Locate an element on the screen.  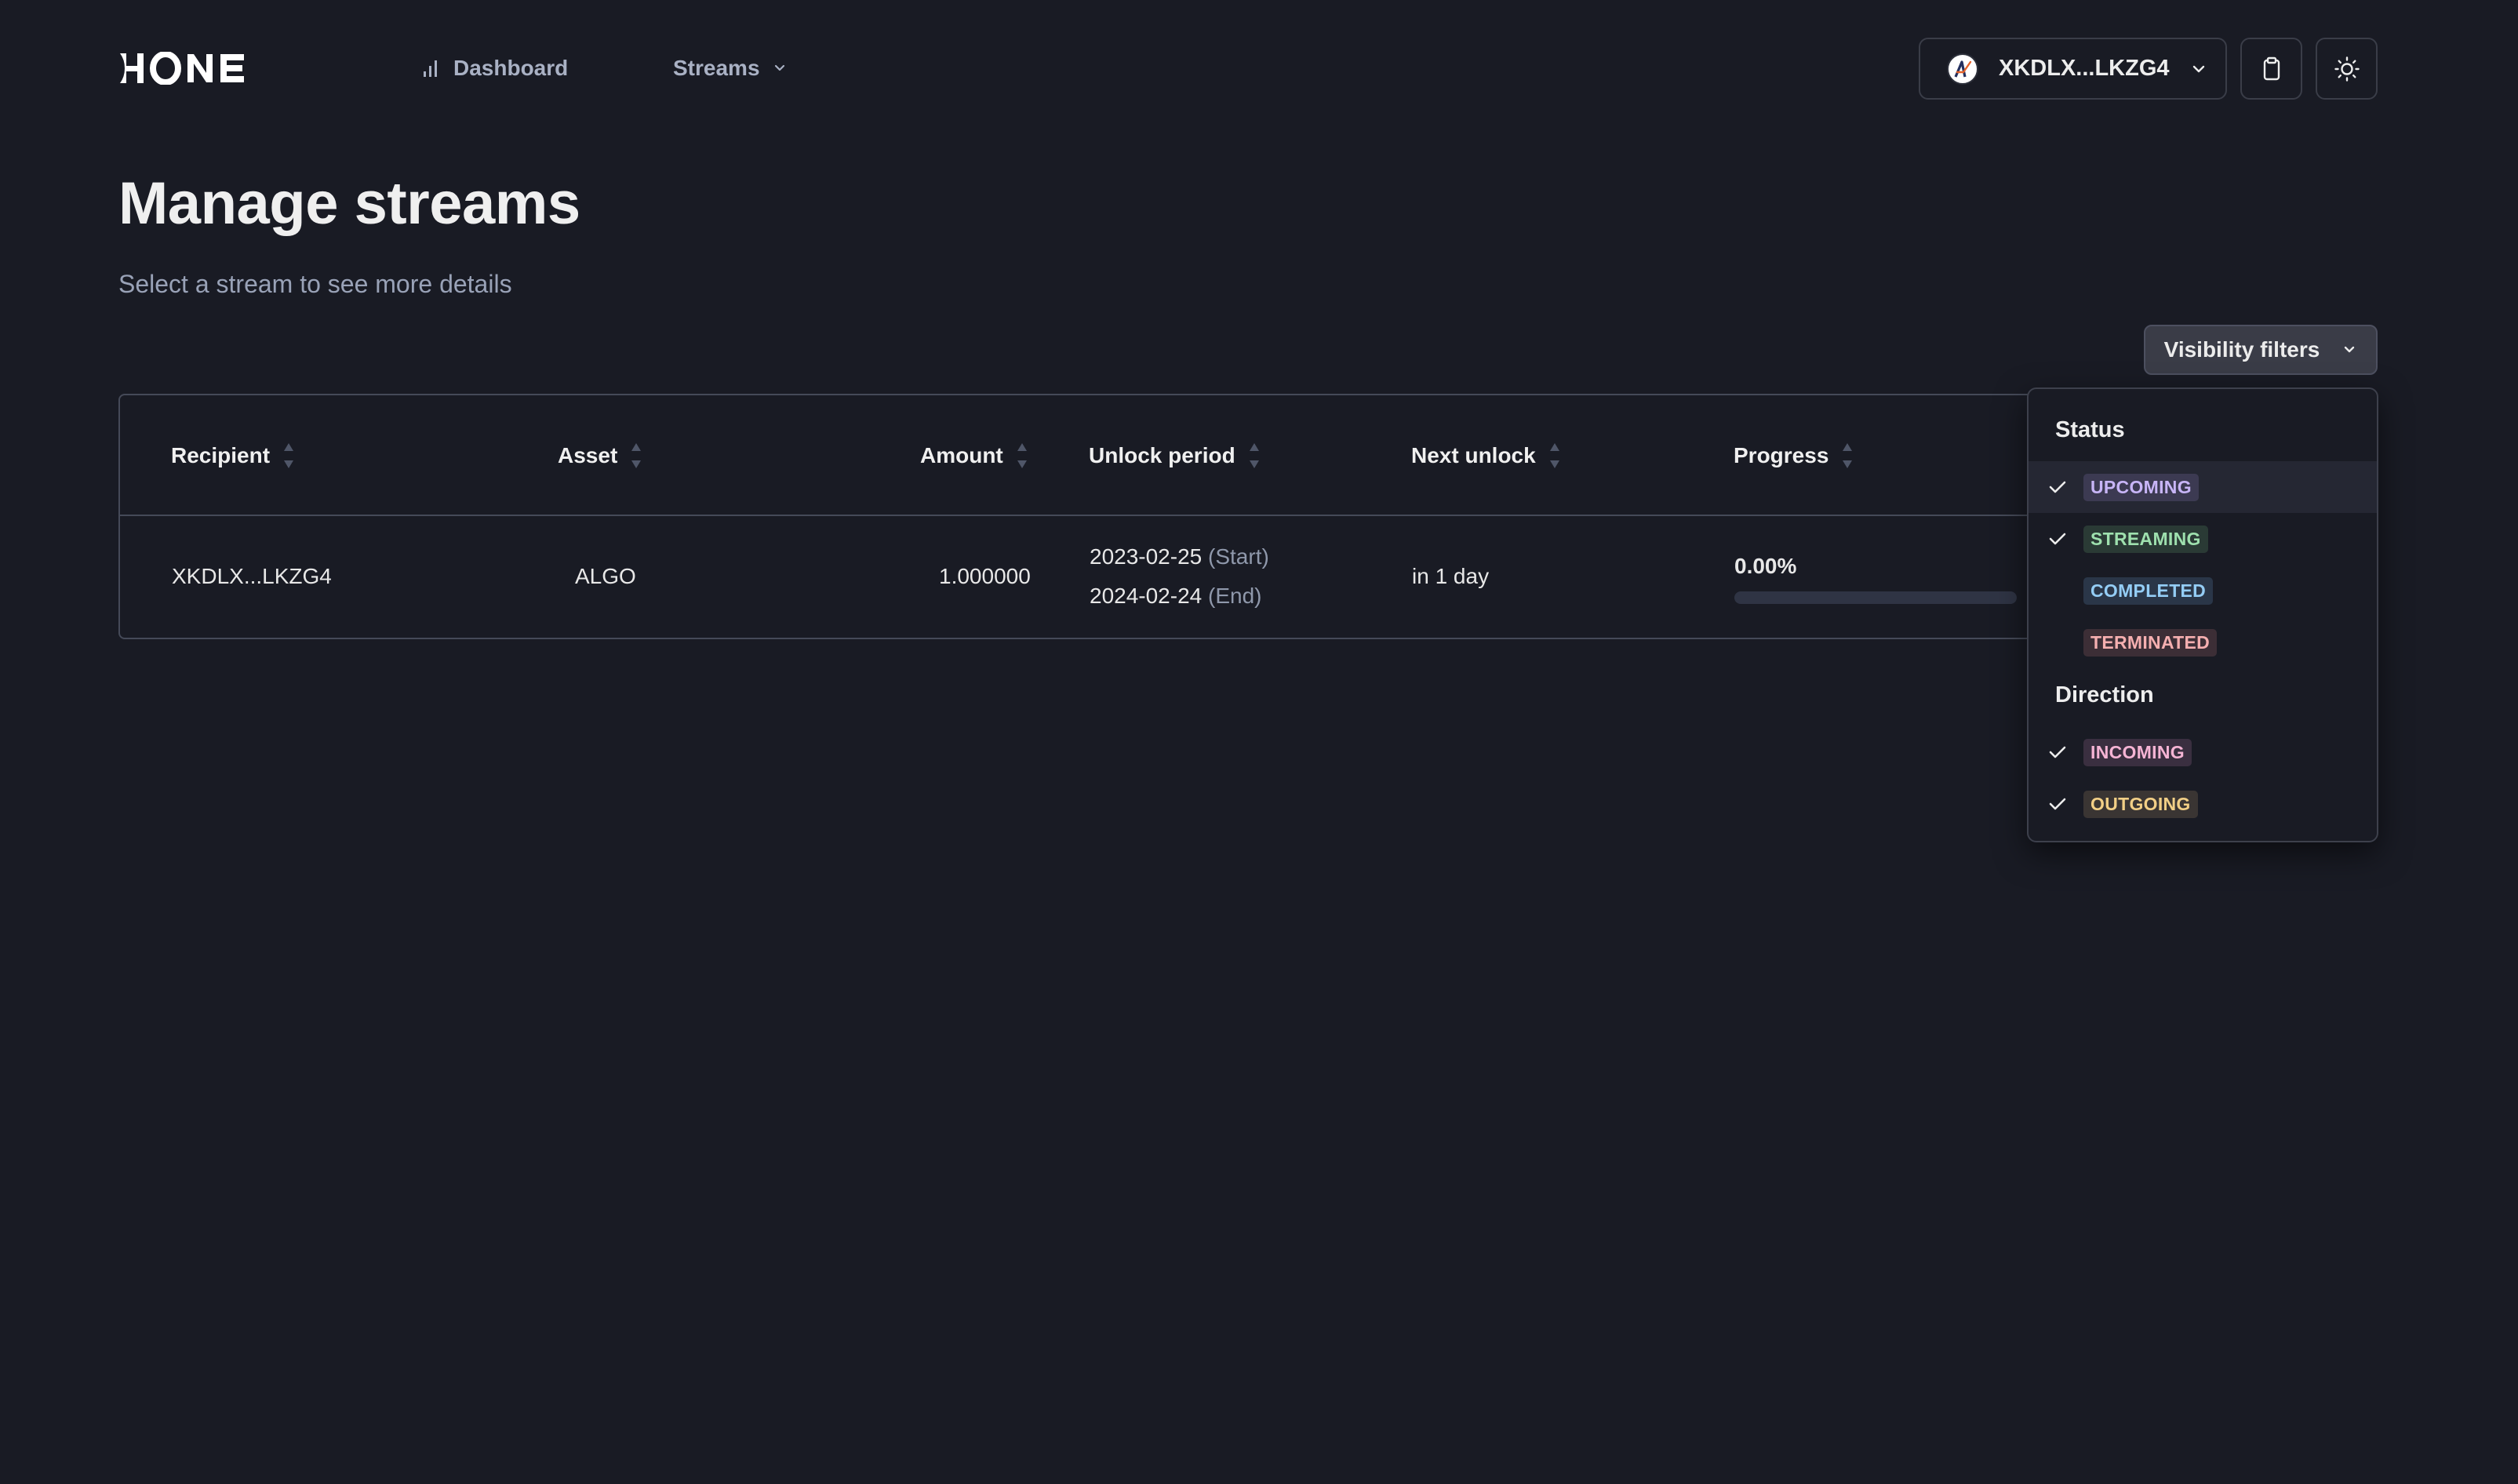
column-header-next-unlock: Next unlock is located at coordinates (1487, 455).